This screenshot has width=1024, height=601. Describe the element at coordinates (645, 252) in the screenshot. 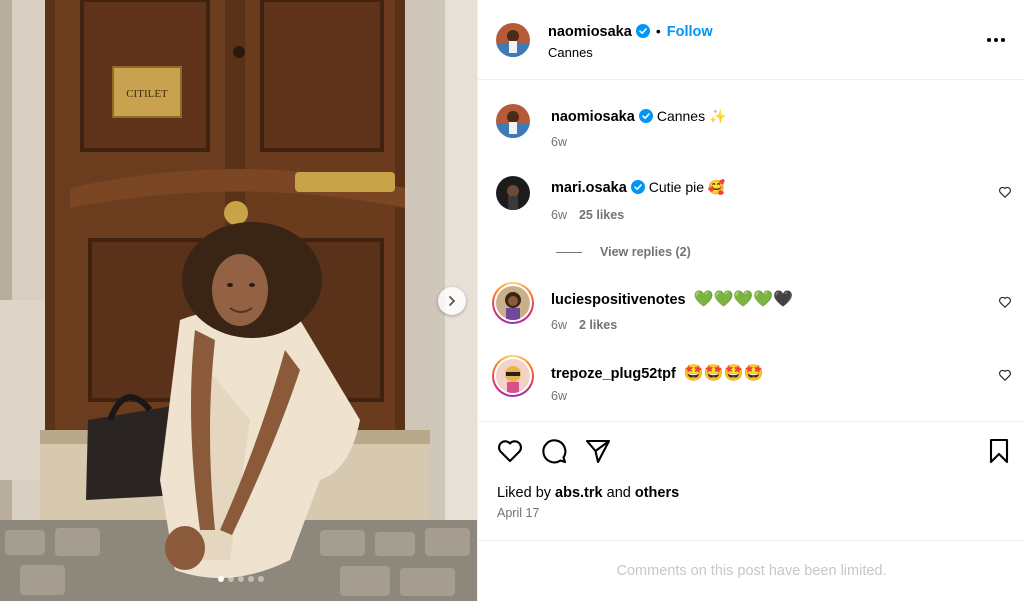

I see `view-replies-label: View replies (2)` at that location.